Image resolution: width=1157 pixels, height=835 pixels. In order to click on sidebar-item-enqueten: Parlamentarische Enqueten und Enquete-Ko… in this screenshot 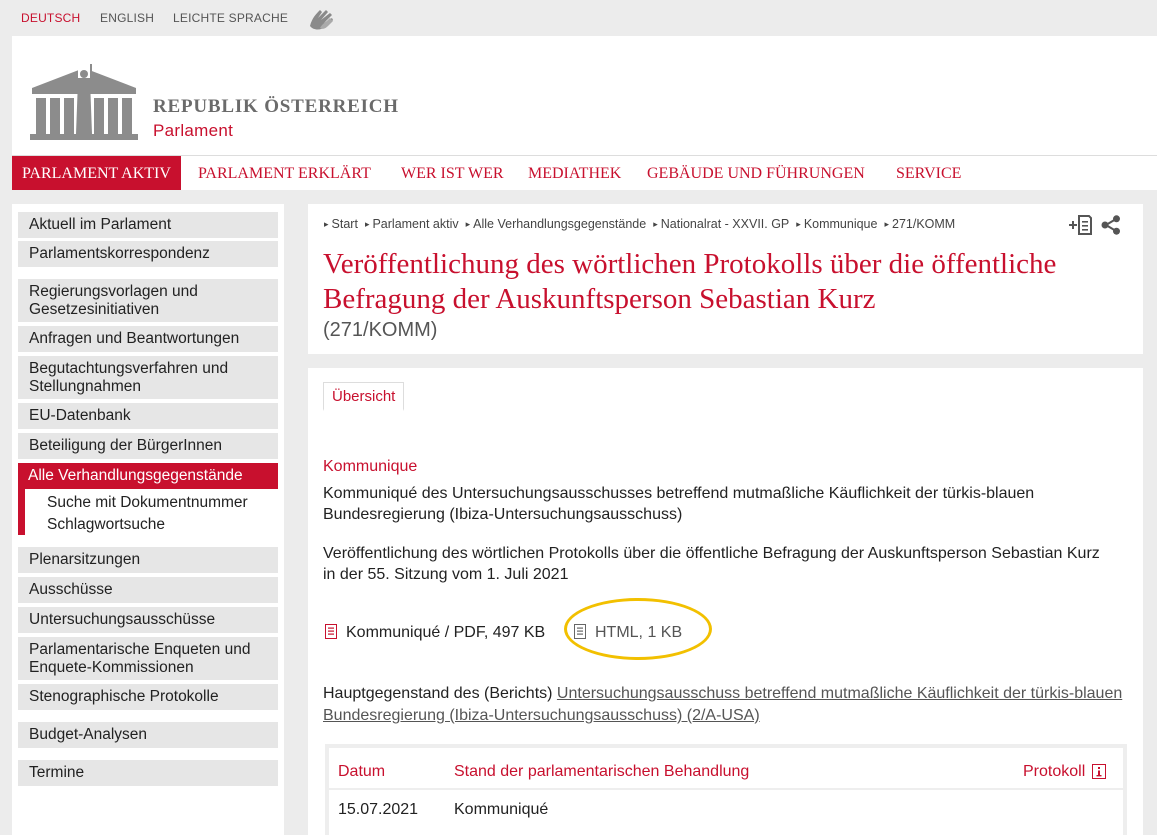, I will do `click(148, 658)`.